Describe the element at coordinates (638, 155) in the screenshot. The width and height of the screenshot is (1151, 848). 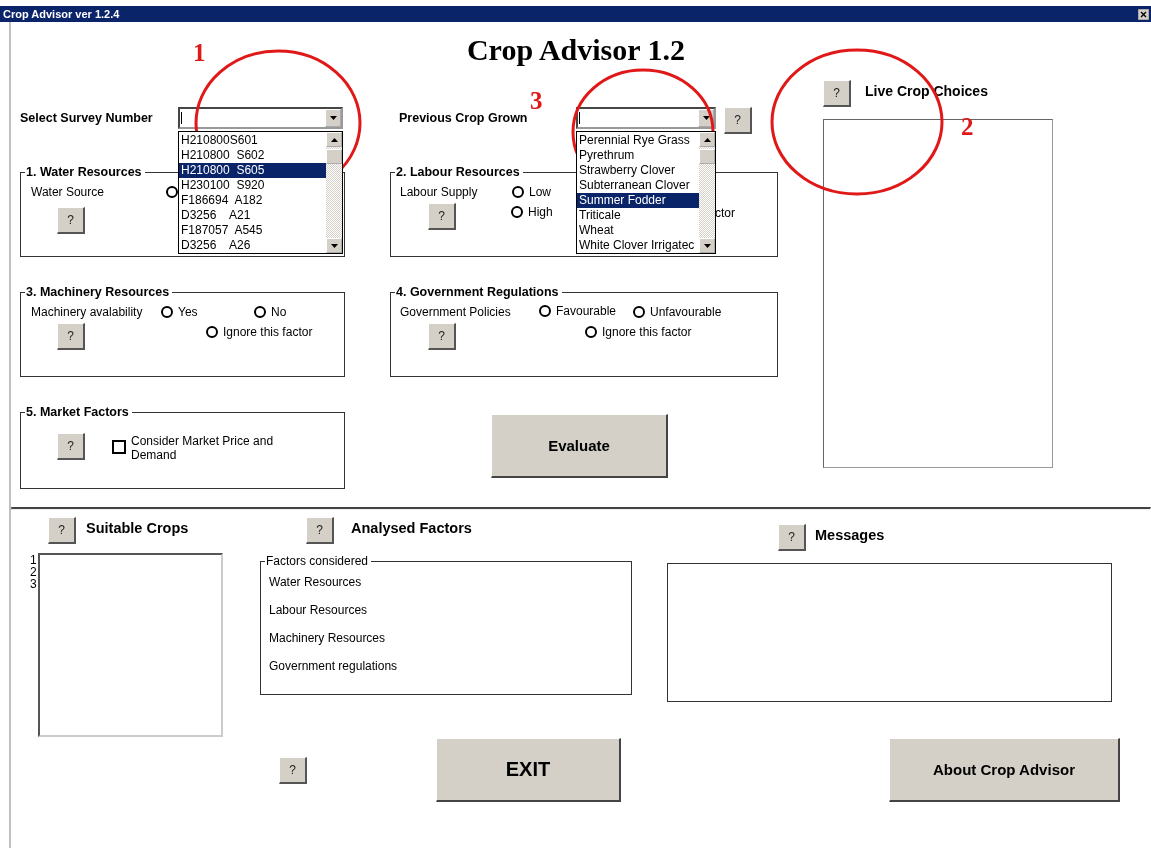
I see `list-item: Pyrethrum` at that location.